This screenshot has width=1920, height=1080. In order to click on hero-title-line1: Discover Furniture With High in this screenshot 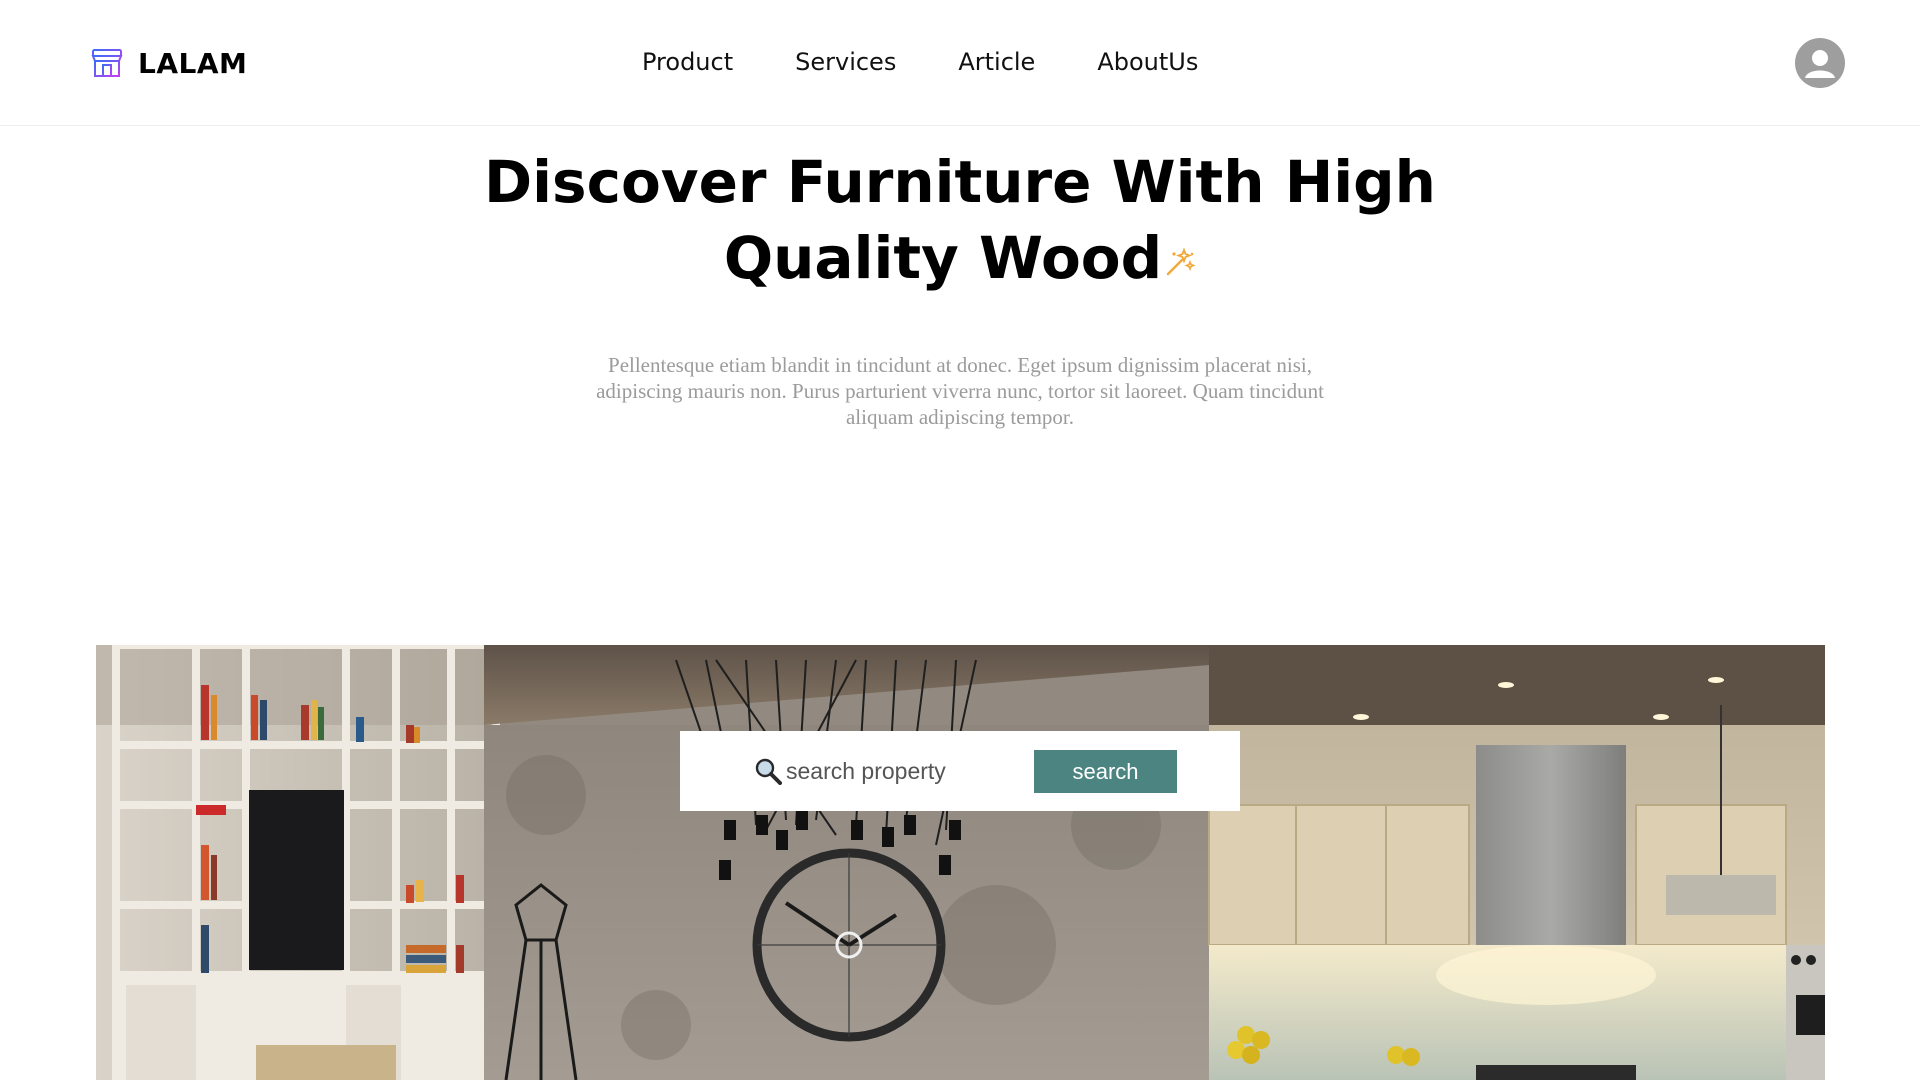, I will do `click(960, 182)`.